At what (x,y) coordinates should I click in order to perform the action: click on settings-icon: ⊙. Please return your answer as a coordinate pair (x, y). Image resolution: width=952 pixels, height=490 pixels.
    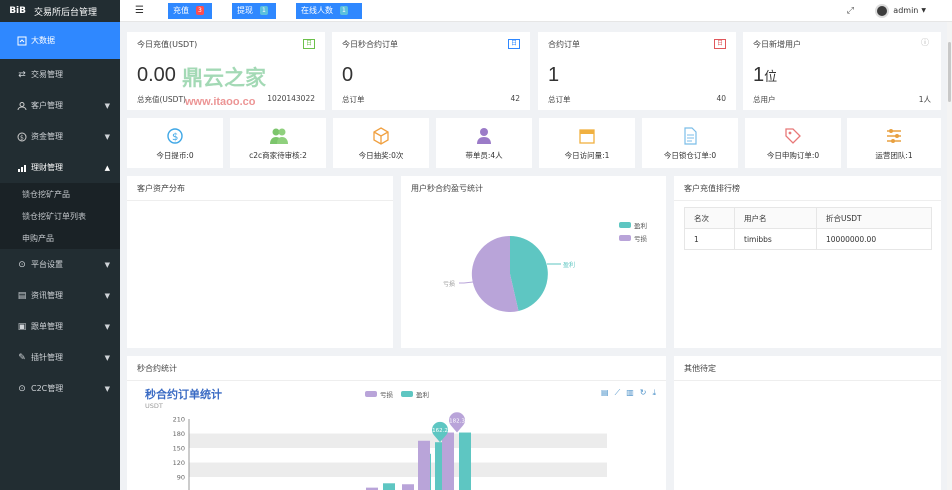
    Looking at the image, I should click on (22, 264).